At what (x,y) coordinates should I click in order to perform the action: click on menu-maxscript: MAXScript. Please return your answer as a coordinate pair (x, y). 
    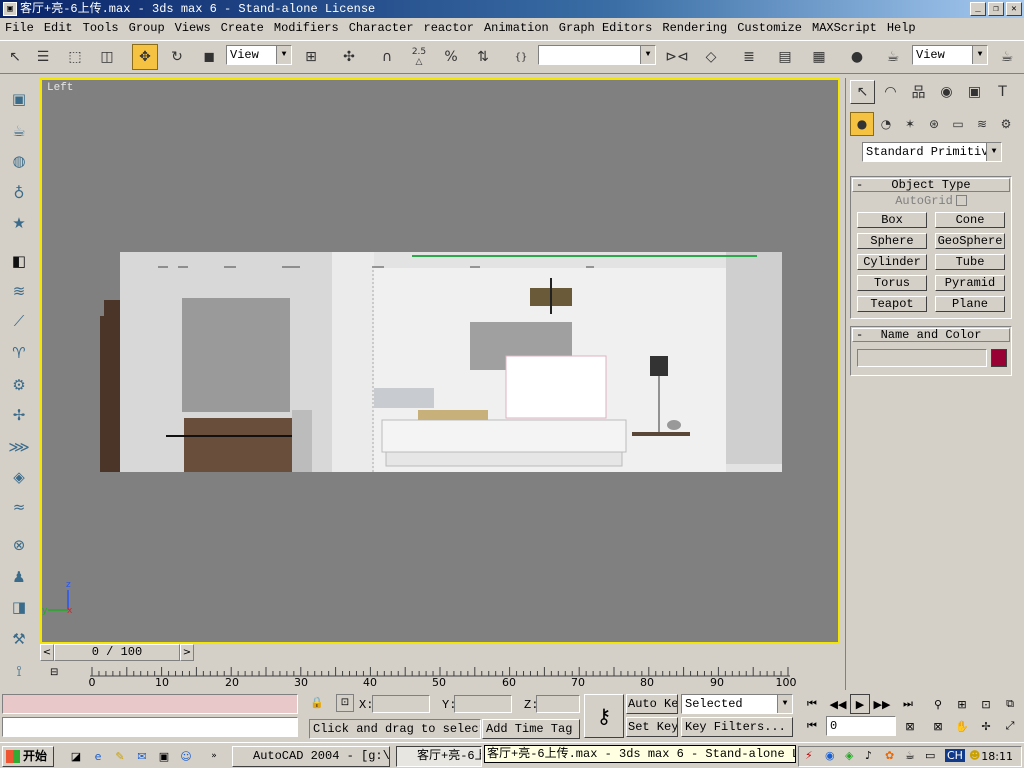
    Looking at the image, I should click on (844, 28).